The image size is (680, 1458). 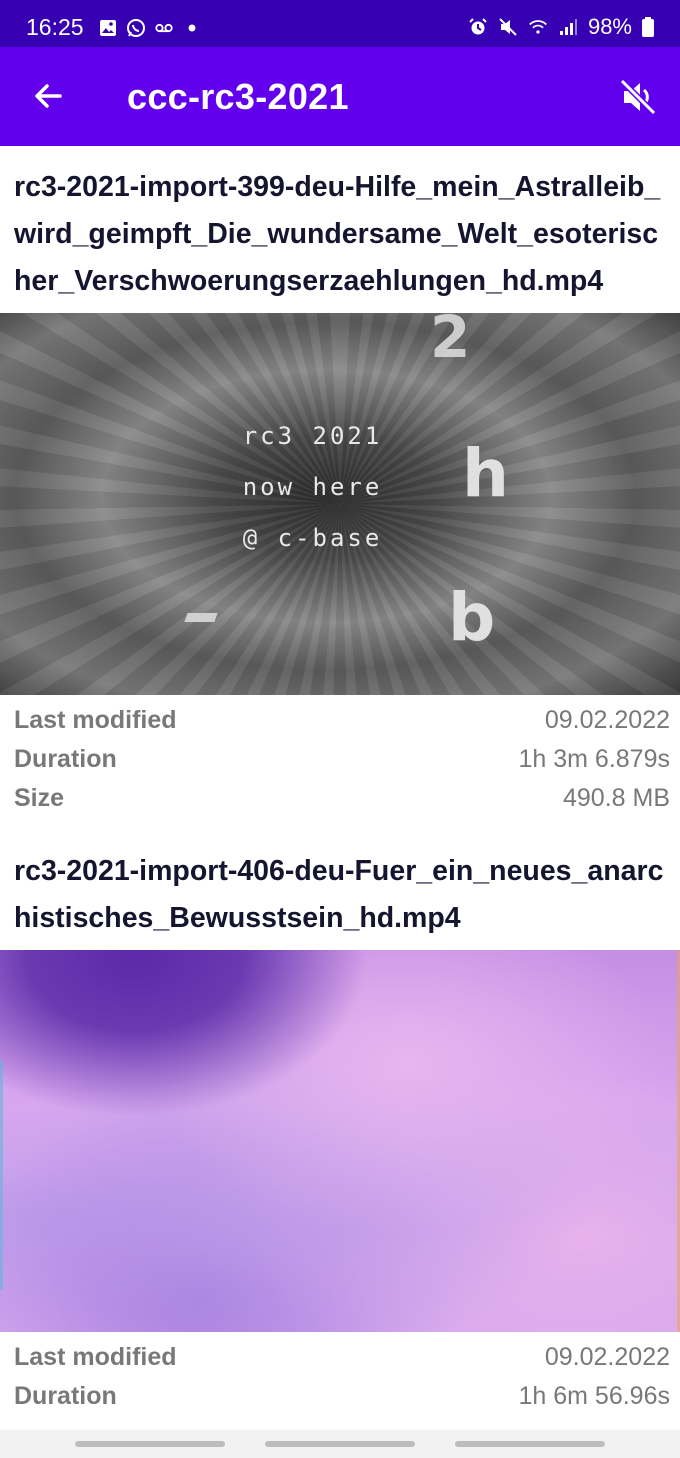 I want to click on thumbnail-dash, so click(x=201, y=617).